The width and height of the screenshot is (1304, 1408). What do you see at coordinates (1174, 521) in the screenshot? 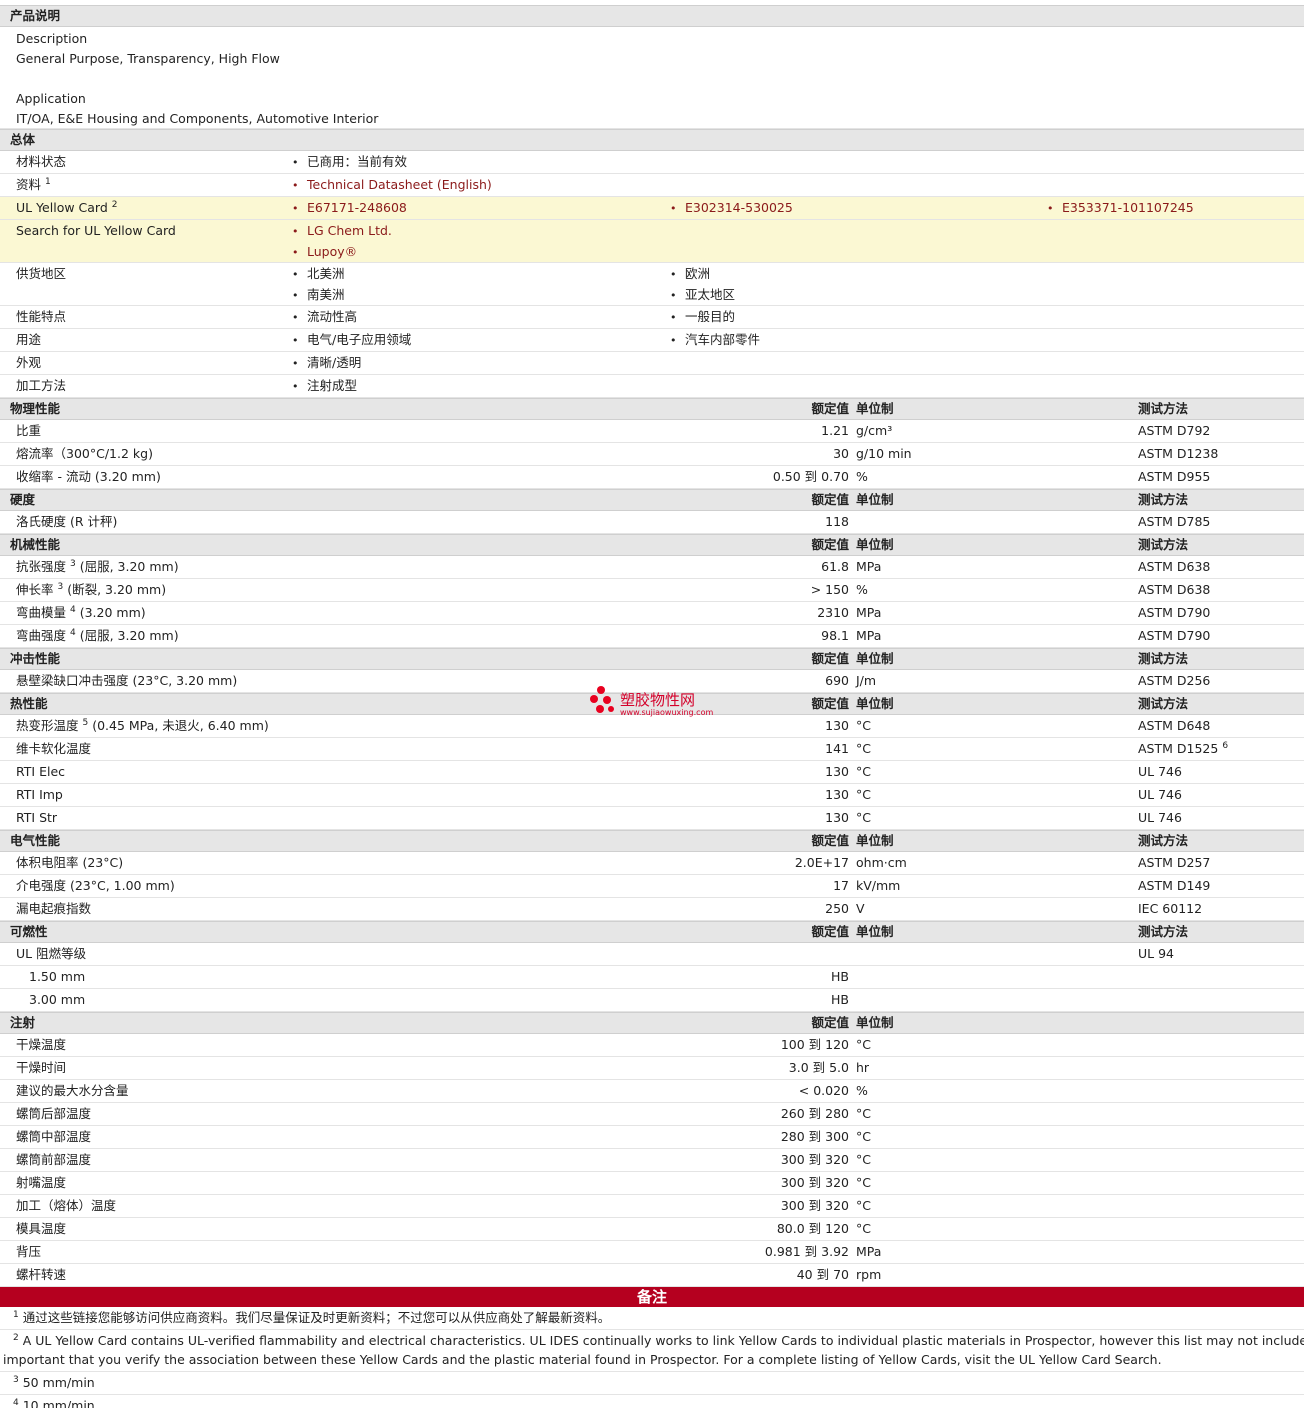
I see `property-test: ASTM D785` at bounding box center [1174, 521].